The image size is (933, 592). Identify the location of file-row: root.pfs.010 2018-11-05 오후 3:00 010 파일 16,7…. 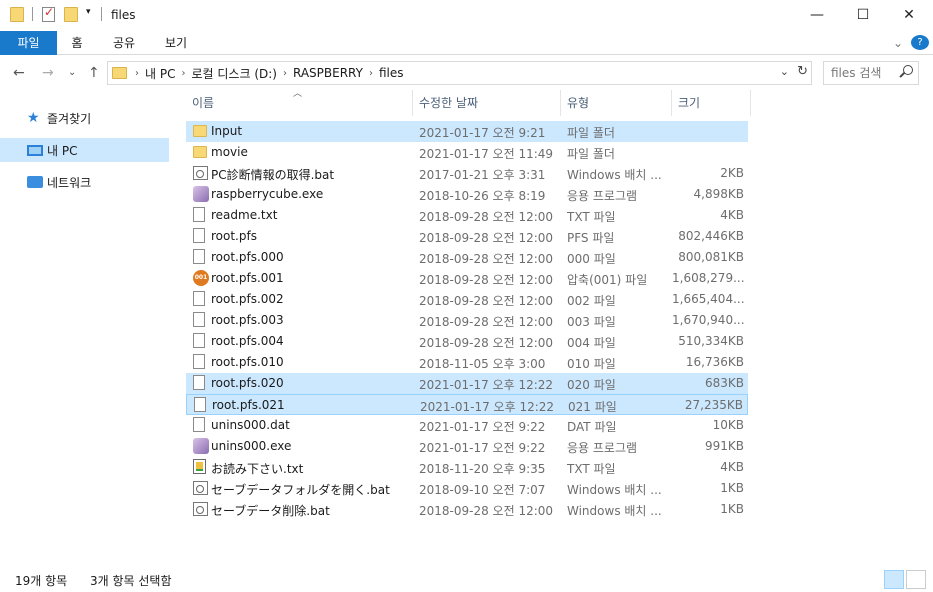
(467, 362).